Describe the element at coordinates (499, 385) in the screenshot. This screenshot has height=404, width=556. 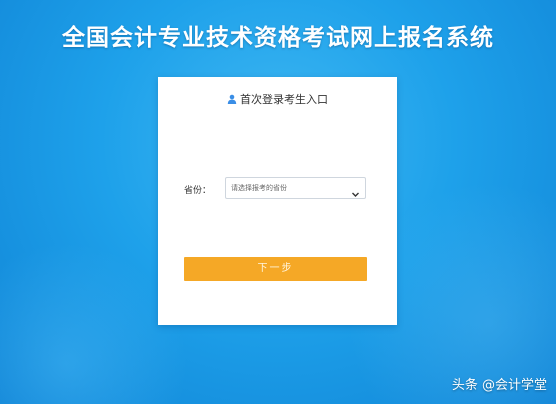
I see `watermark: 头条 @会计学堂` at that location.